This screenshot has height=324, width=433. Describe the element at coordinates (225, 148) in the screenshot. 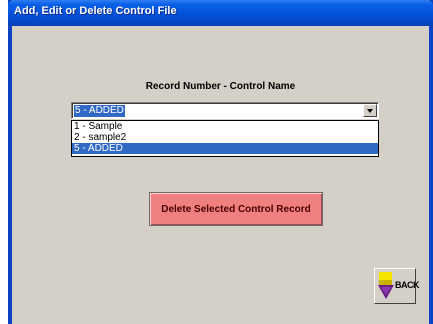

I see `record-option-selected: 5 - ADDED` at that location.